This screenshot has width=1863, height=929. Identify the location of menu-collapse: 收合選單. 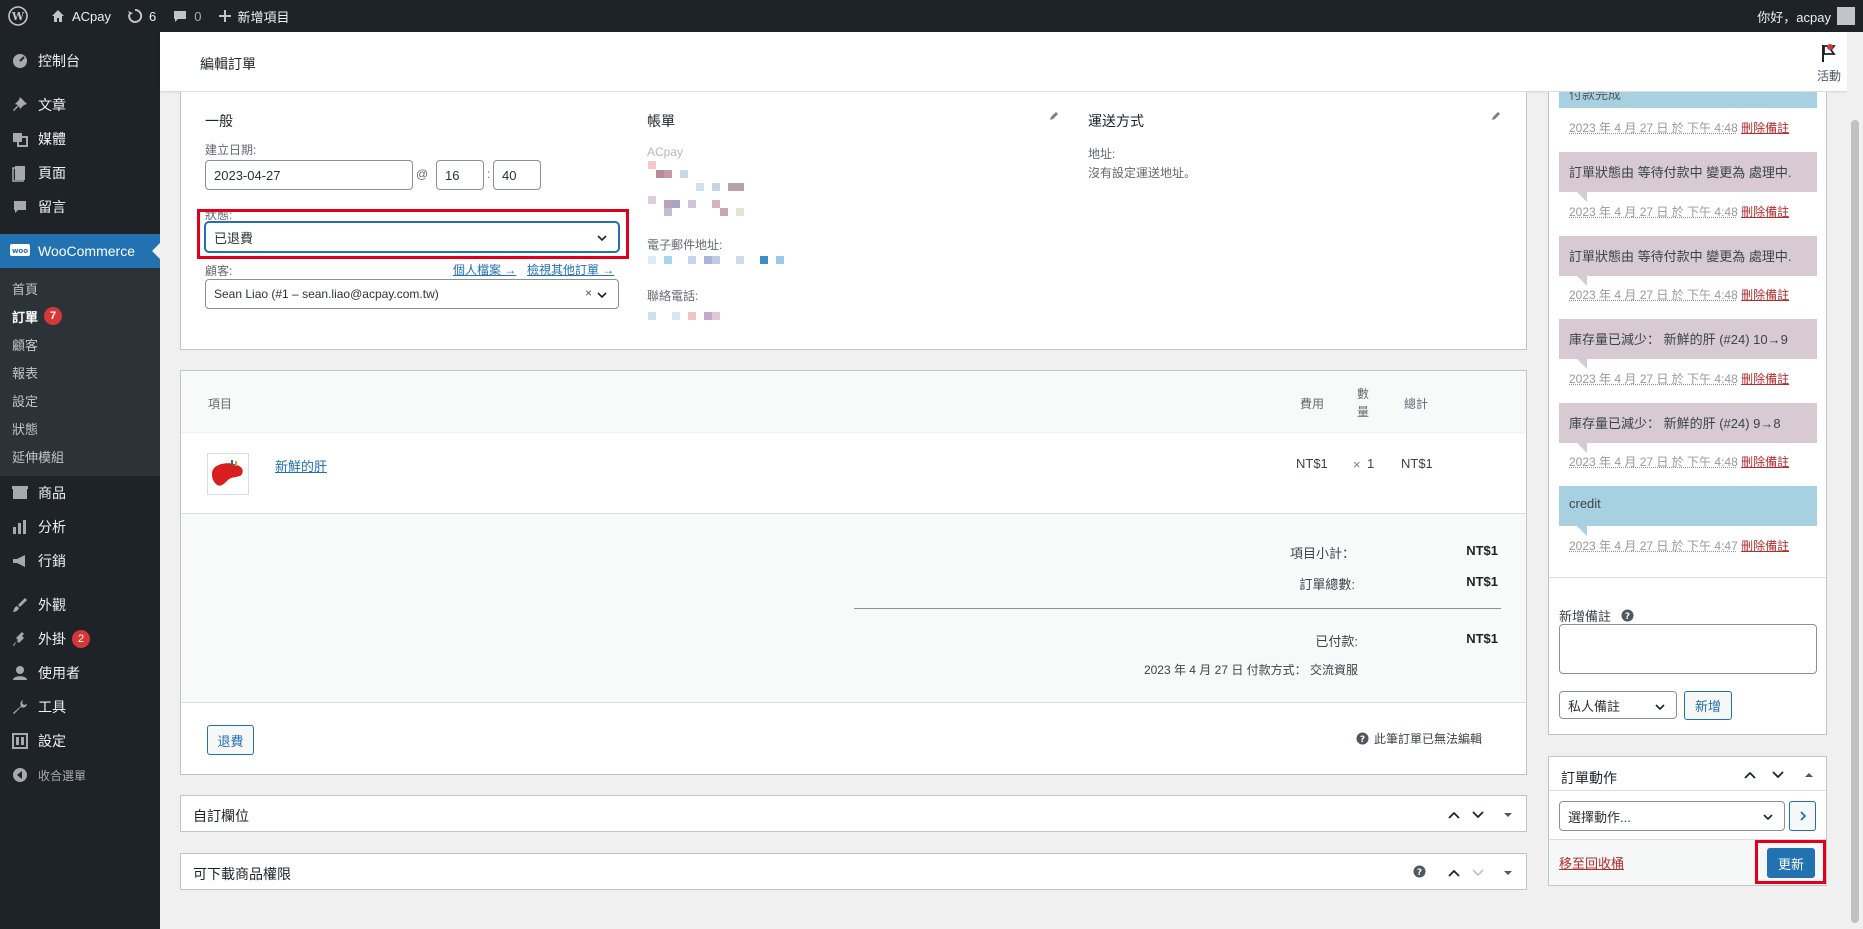
(80, 775).